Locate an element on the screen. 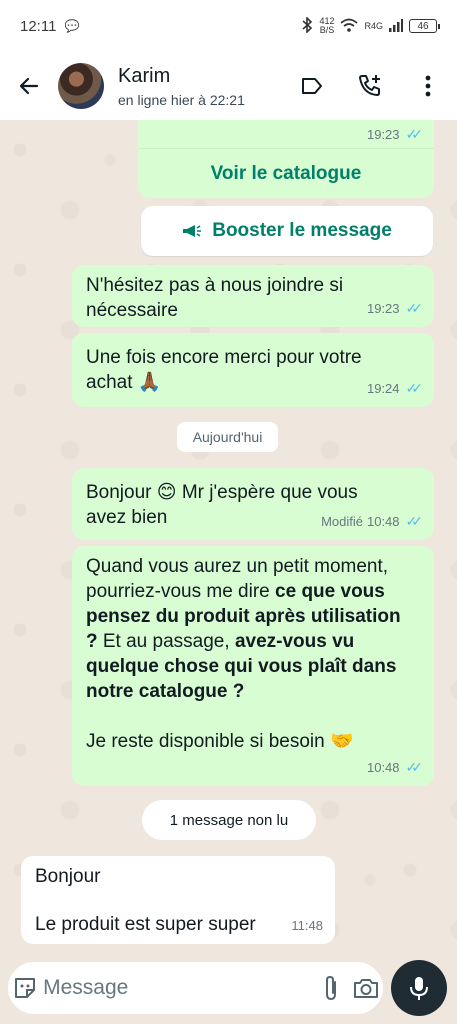 This screenshot has height=1024, width=457. message-text: Le produit est super super is located at coordinates (145, 924).